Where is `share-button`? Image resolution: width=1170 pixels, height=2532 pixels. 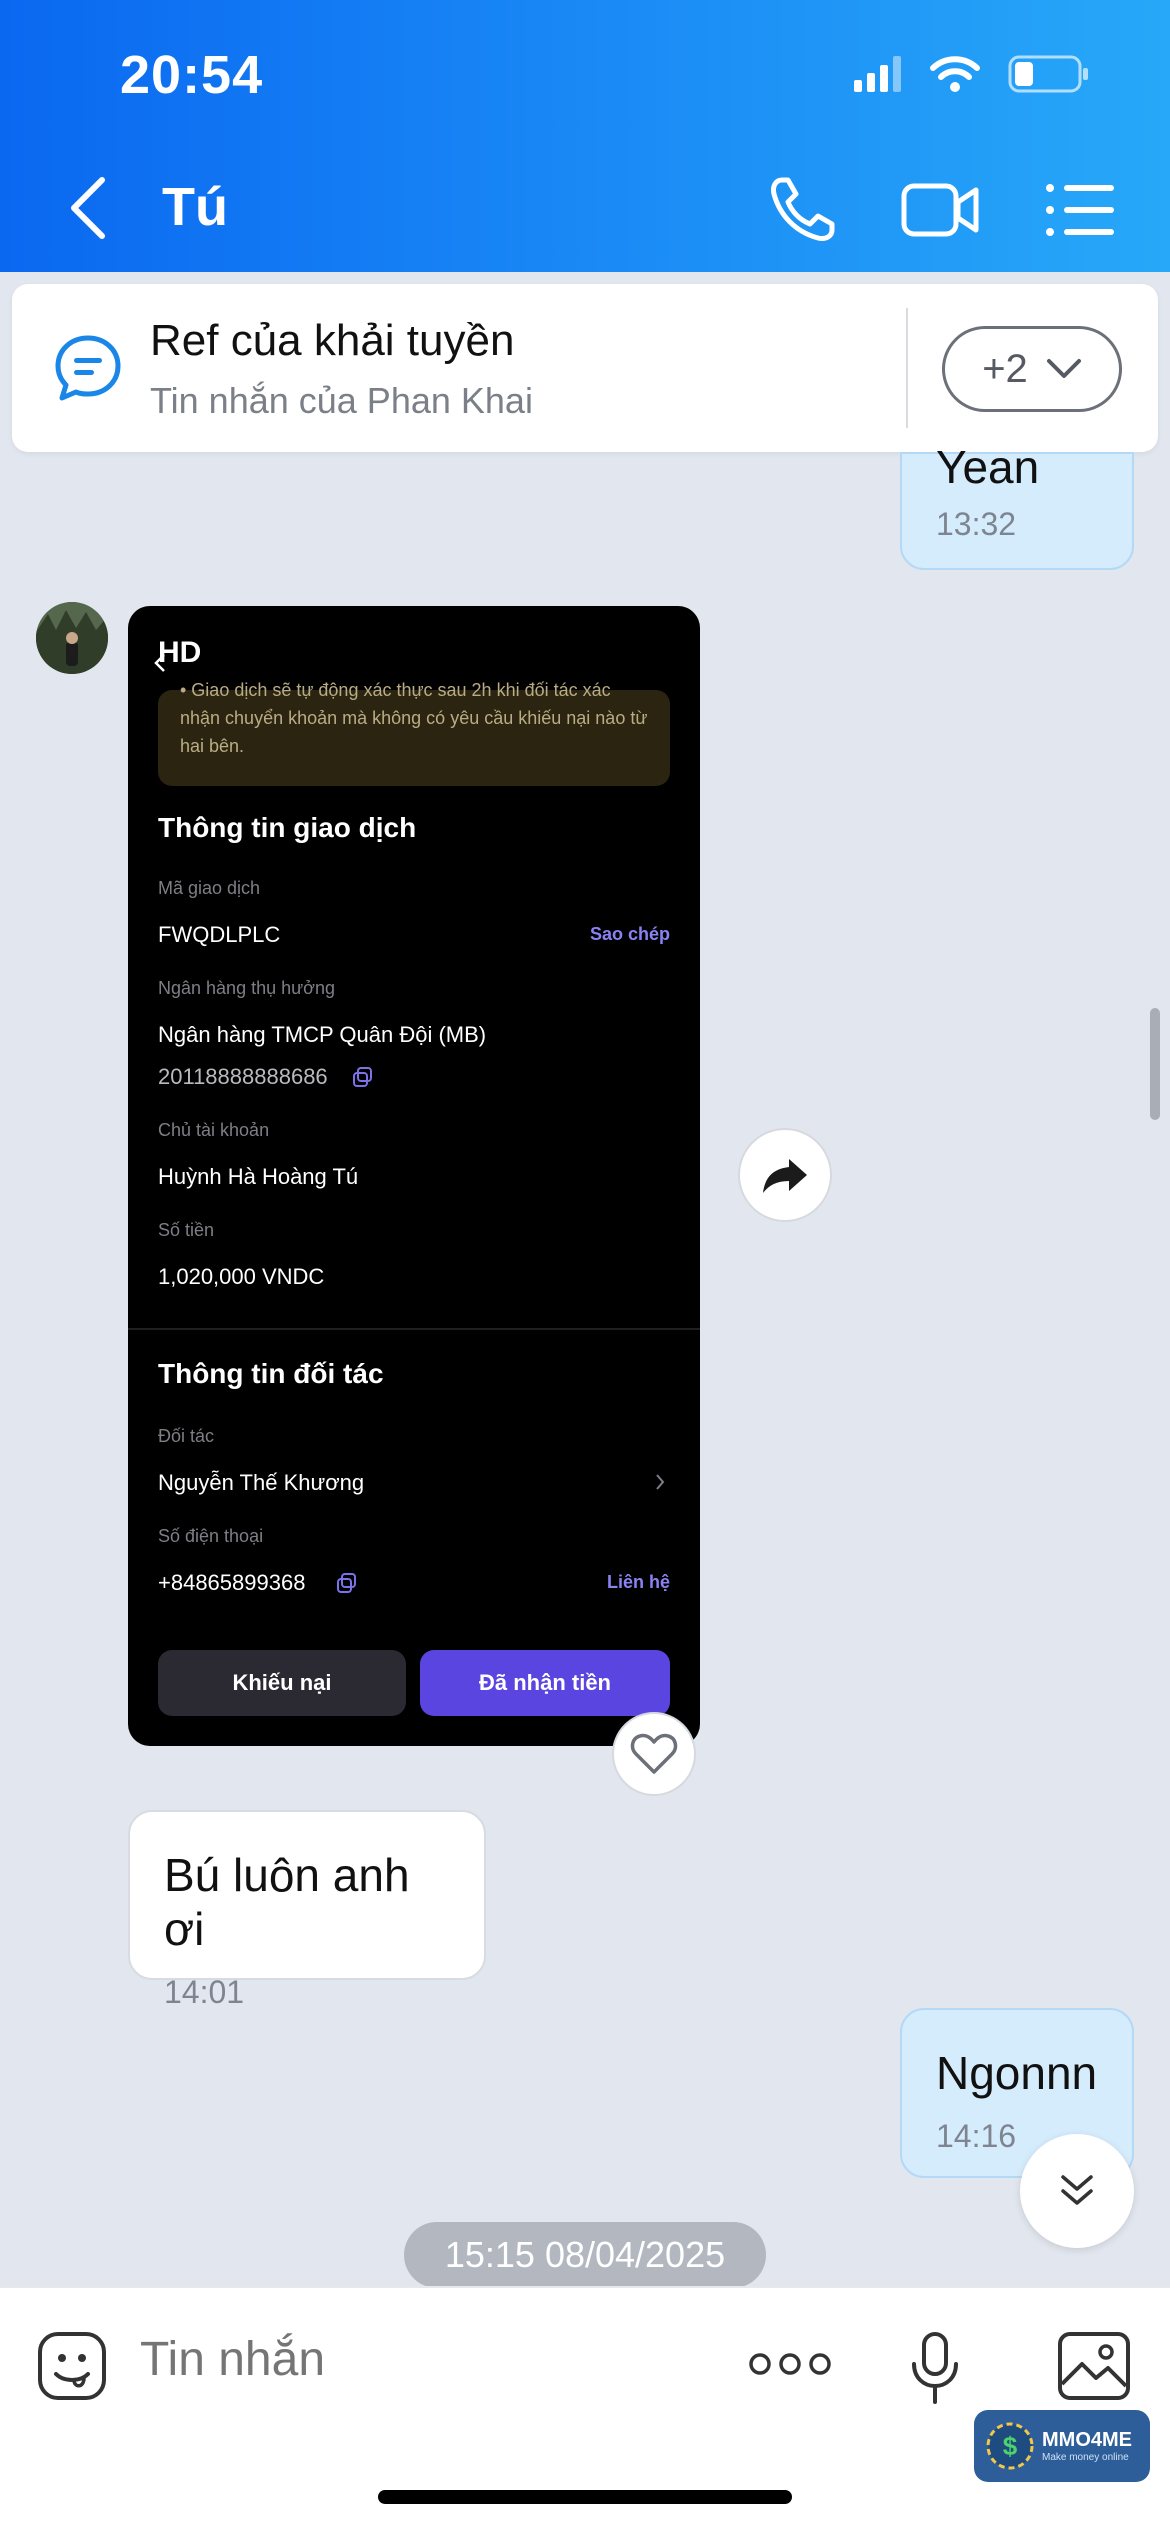
share-button is located at coordinates (785, 1175).